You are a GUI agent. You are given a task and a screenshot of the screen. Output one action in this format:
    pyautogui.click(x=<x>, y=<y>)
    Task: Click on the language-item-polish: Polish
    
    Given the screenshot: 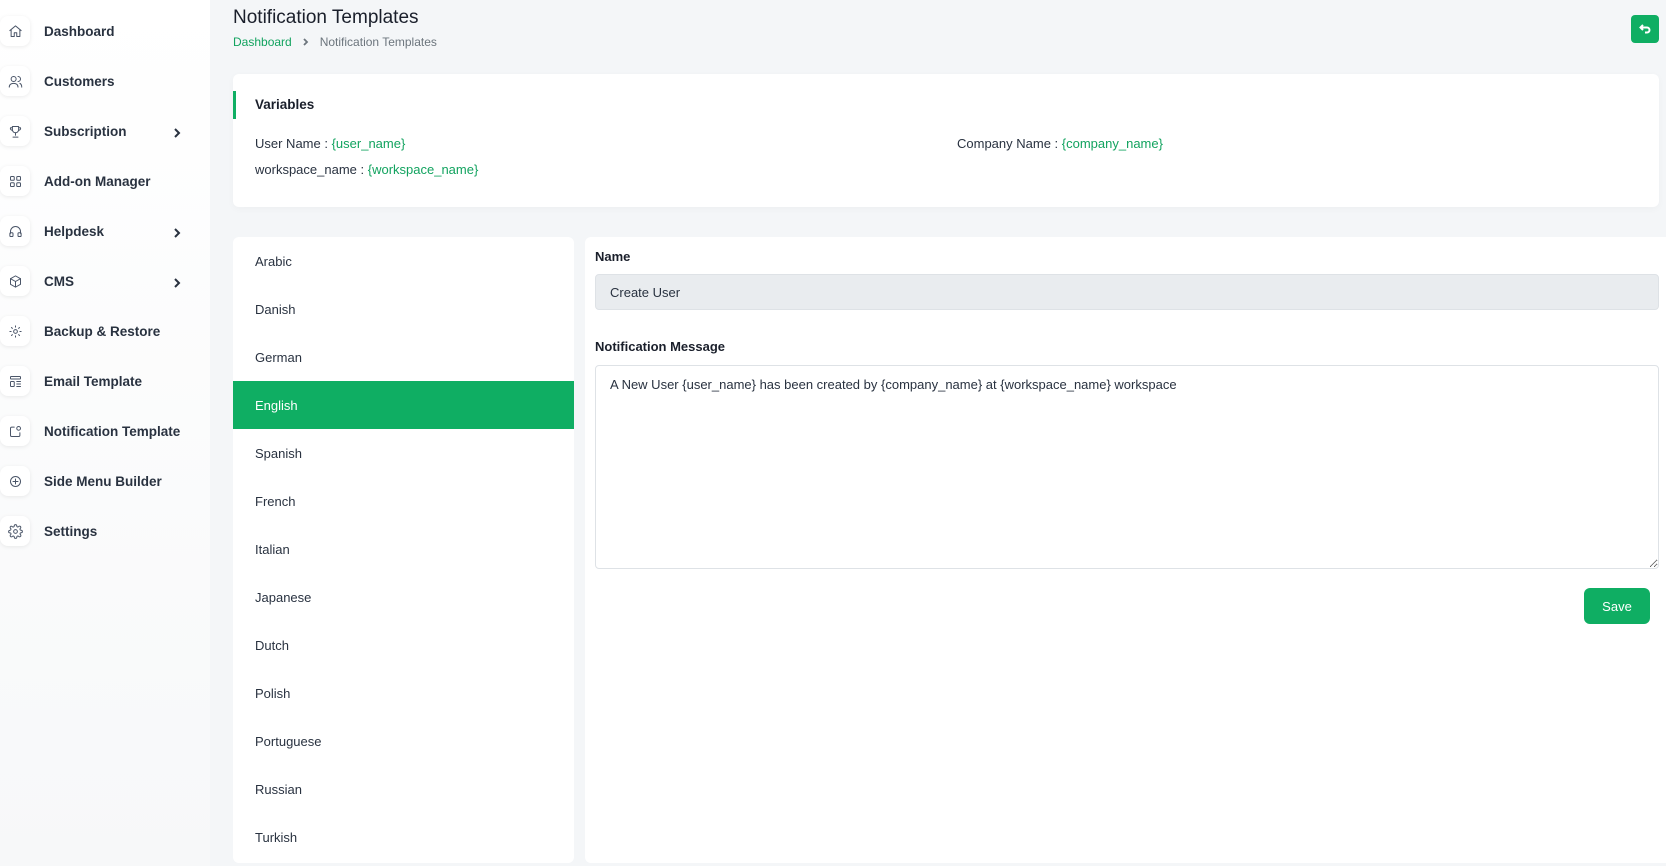 What is the action you would take?
    pyautogui.click(x=403, y=693)
    